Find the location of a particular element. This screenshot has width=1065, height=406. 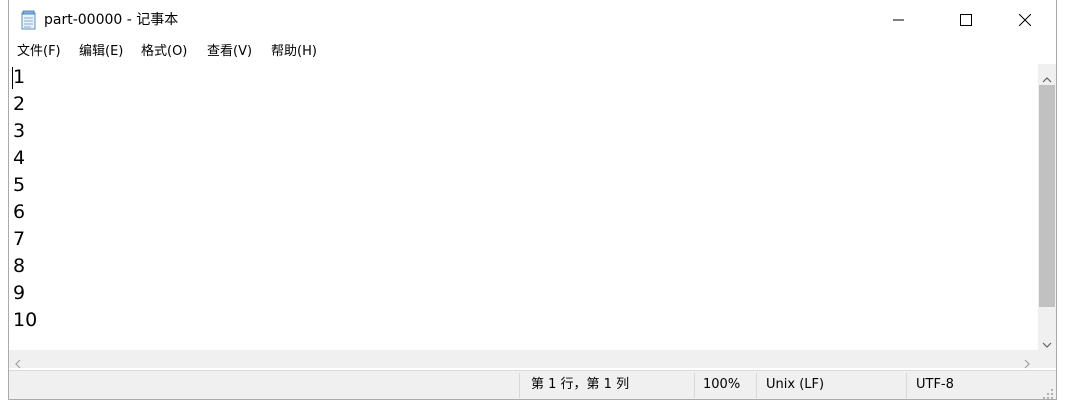

scrollbar-corner is located at coordinates (1047, 359).